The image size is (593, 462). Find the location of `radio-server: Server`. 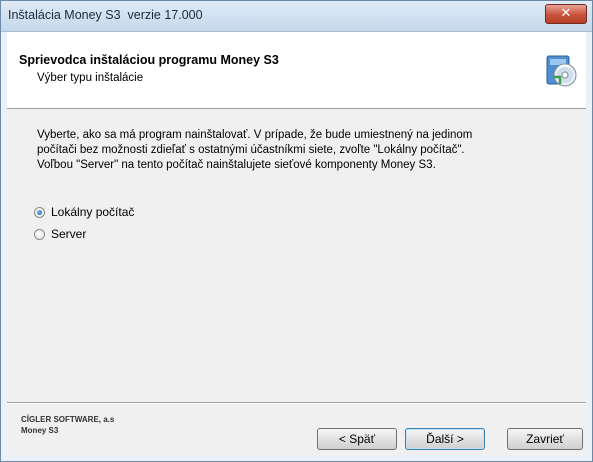

radio-server: Server is located at coordinates (60, 234).